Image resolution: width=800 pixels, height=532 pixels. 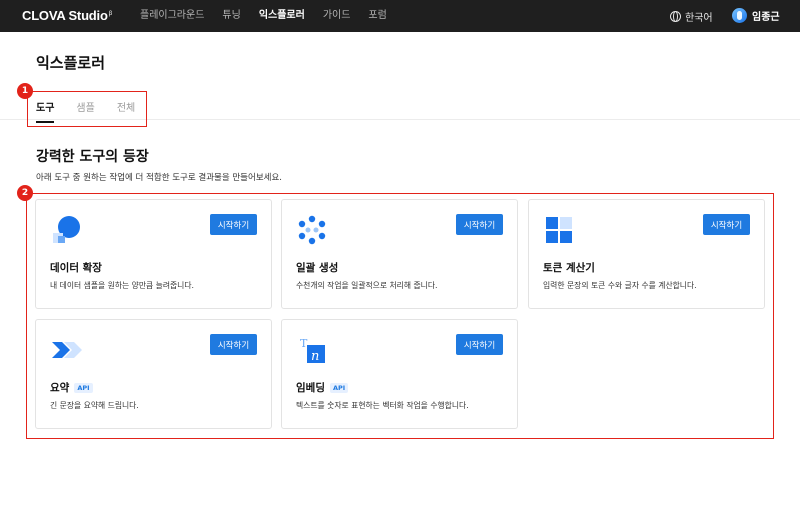 I want to click on card-title: 데이터 확장, so click(x=76, y=267).